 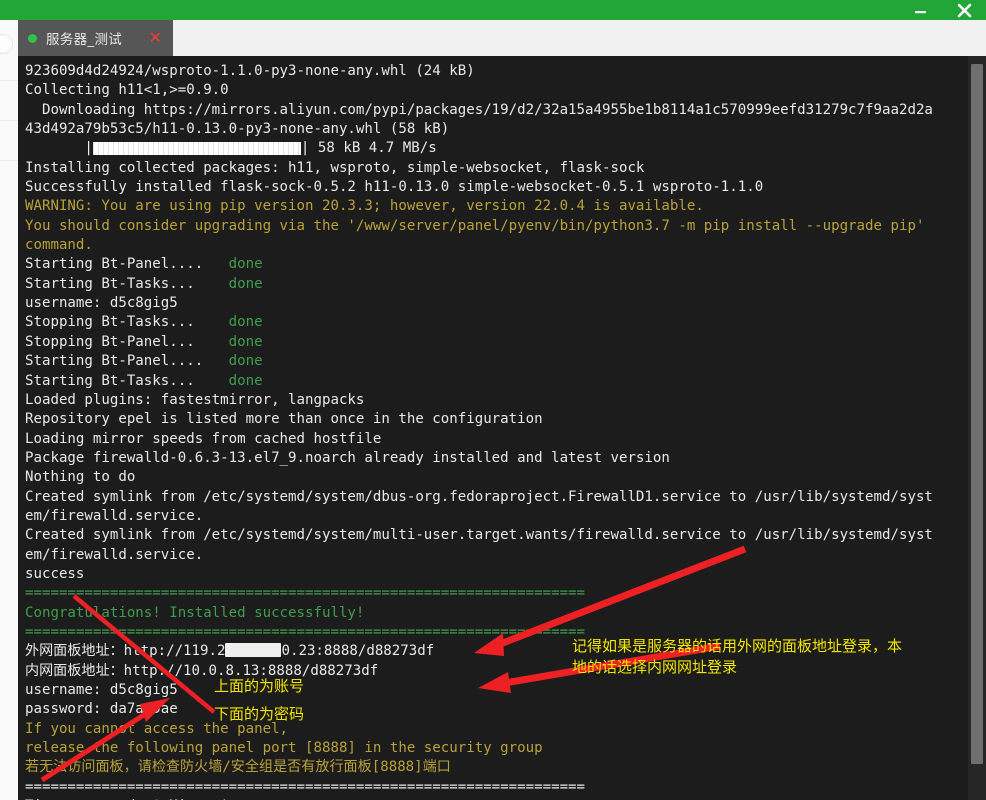 I want to click on terminal-line: | | 58 kB 4.7 MB/s, so click(x=260, y=148).